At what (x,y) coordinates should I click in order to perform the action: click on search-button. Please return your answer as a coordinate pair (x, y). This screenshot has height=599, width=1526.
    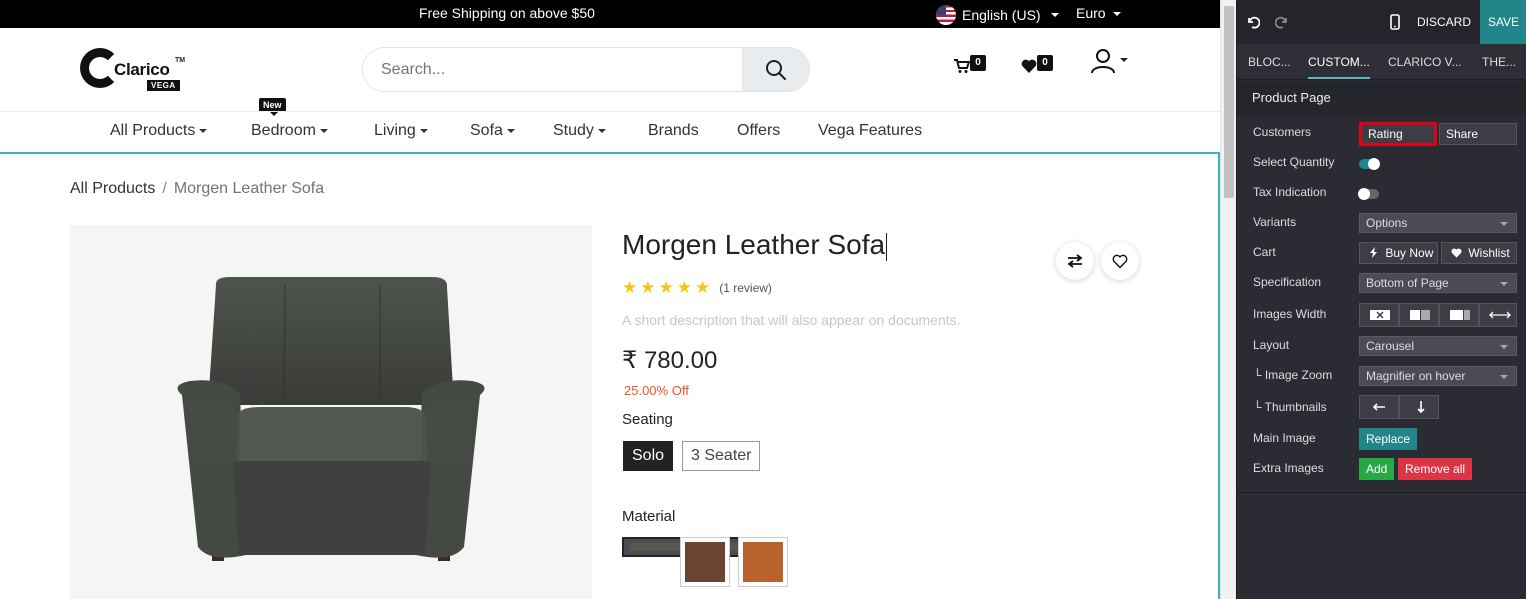
    Looking at the image, I should click on (775, 69).